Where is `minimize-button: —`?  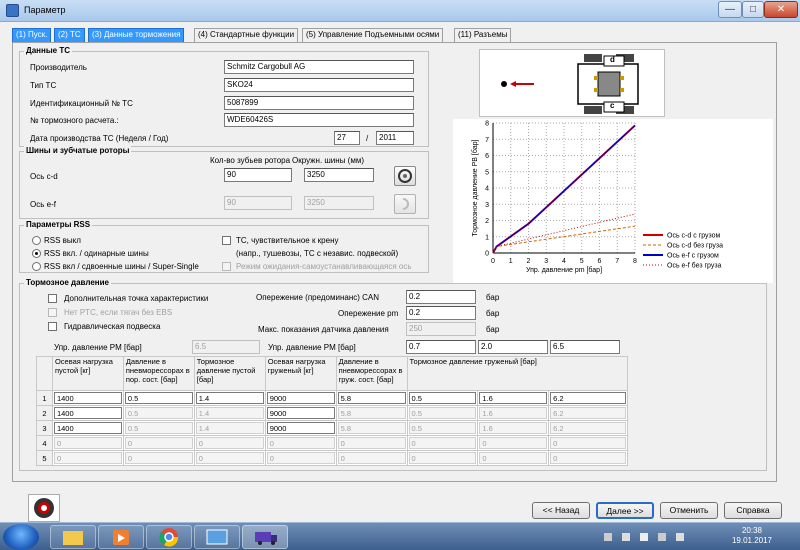 minimize-button: — is located at coordinates (730, 9).